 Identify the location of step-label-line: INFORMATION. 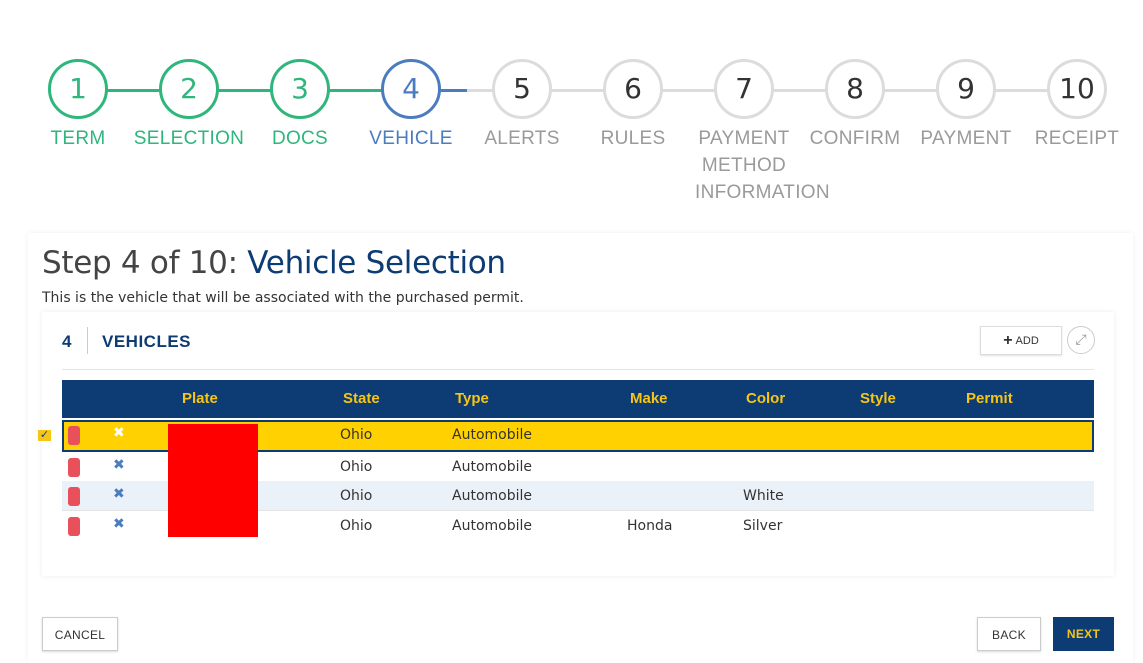
(762, 192).